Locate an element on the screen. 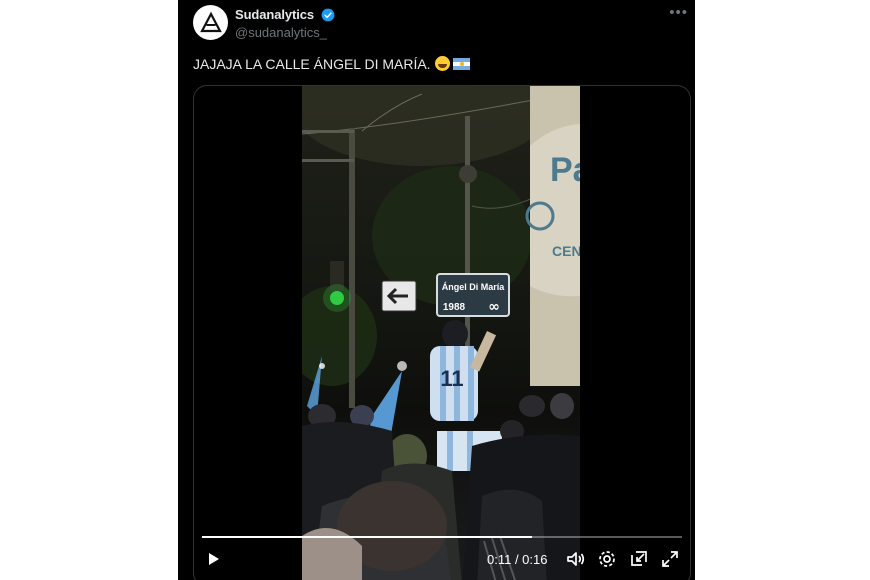 Image resolution: width=870 pixels, height=580 pixels. handle: @sudanalytics_ is located at coordinates (281, 32).